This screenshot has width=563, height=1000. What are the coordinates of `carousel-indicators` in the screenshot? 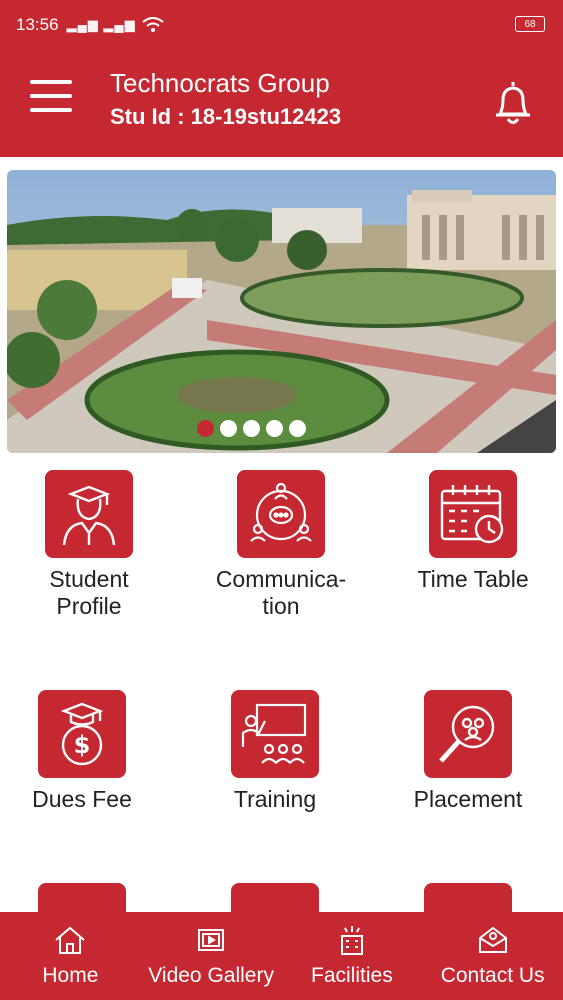 It's located at (266, 428).